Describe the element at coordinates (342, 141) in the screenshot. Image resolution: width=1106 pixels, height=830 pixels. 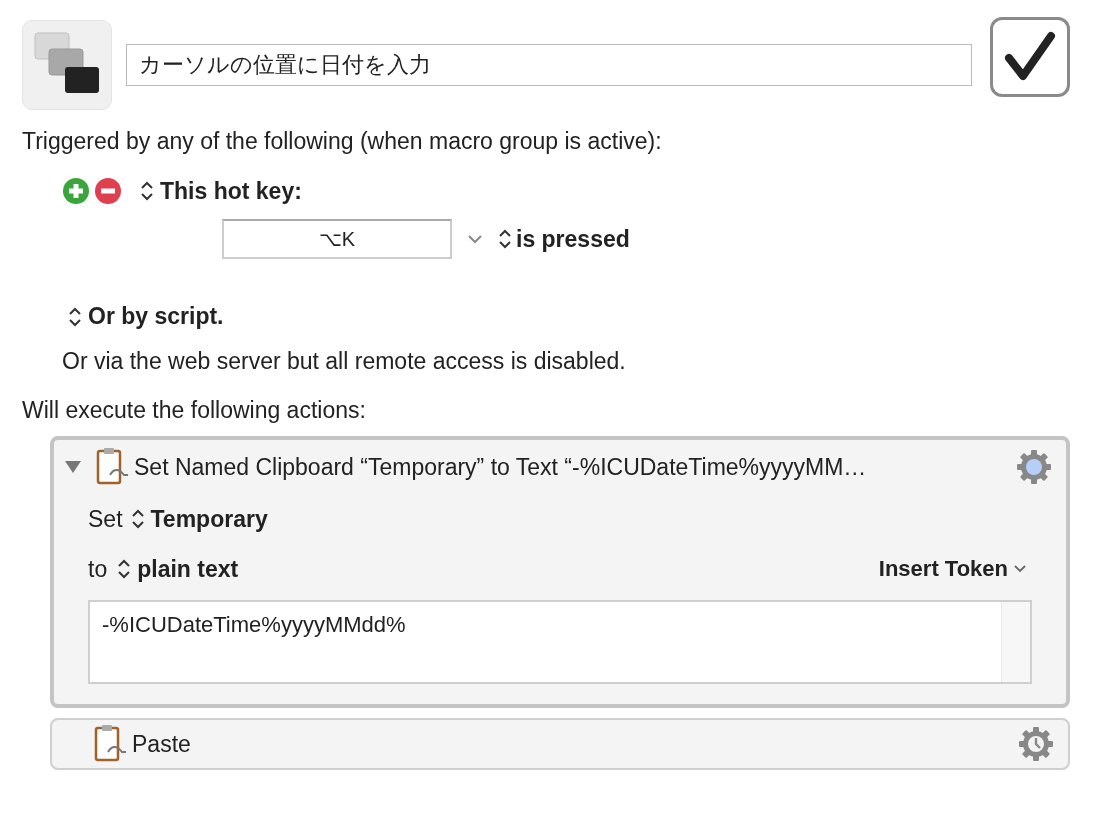
I see `triggers-heading: Triggered by any of the following (when macro group is active):` at that location.